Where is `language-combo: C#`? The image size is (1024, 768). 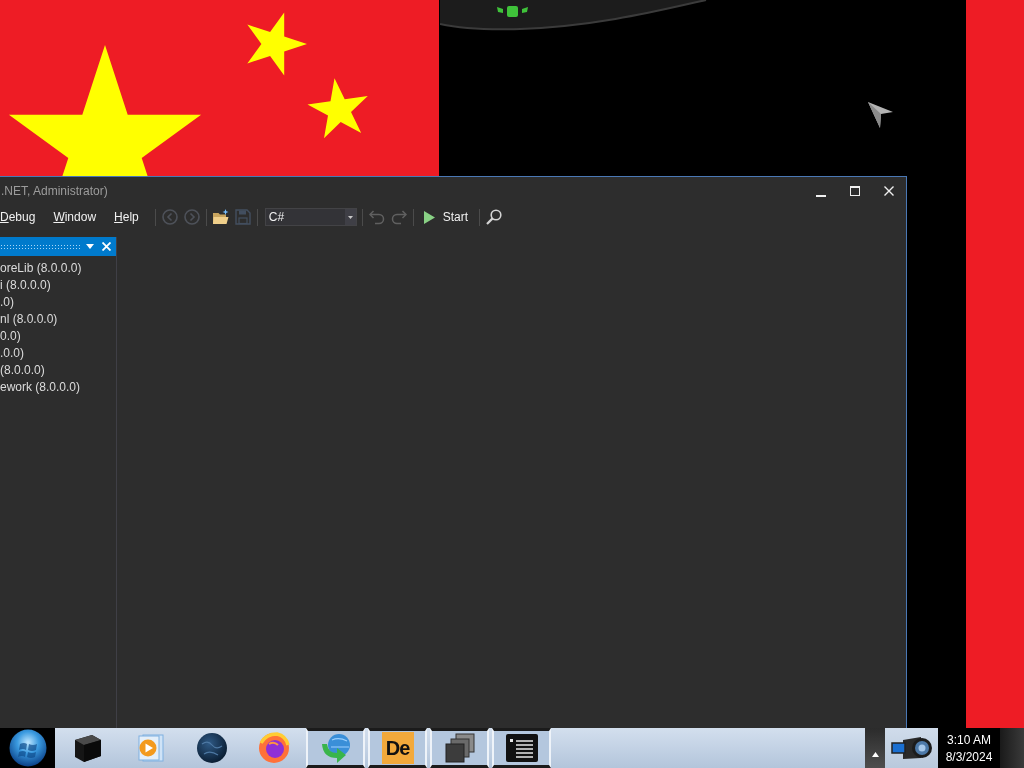
language-combo: C# is located at coordinates (310, 217).